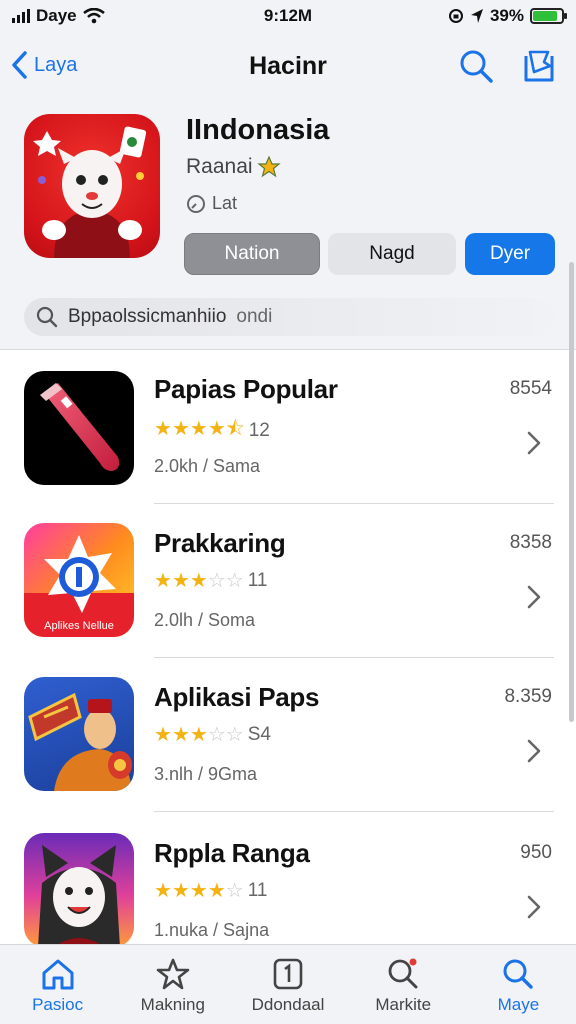 This screenshot has height=1024, width=576. I want to click on tab-maye: Maye, so click(518, 984).